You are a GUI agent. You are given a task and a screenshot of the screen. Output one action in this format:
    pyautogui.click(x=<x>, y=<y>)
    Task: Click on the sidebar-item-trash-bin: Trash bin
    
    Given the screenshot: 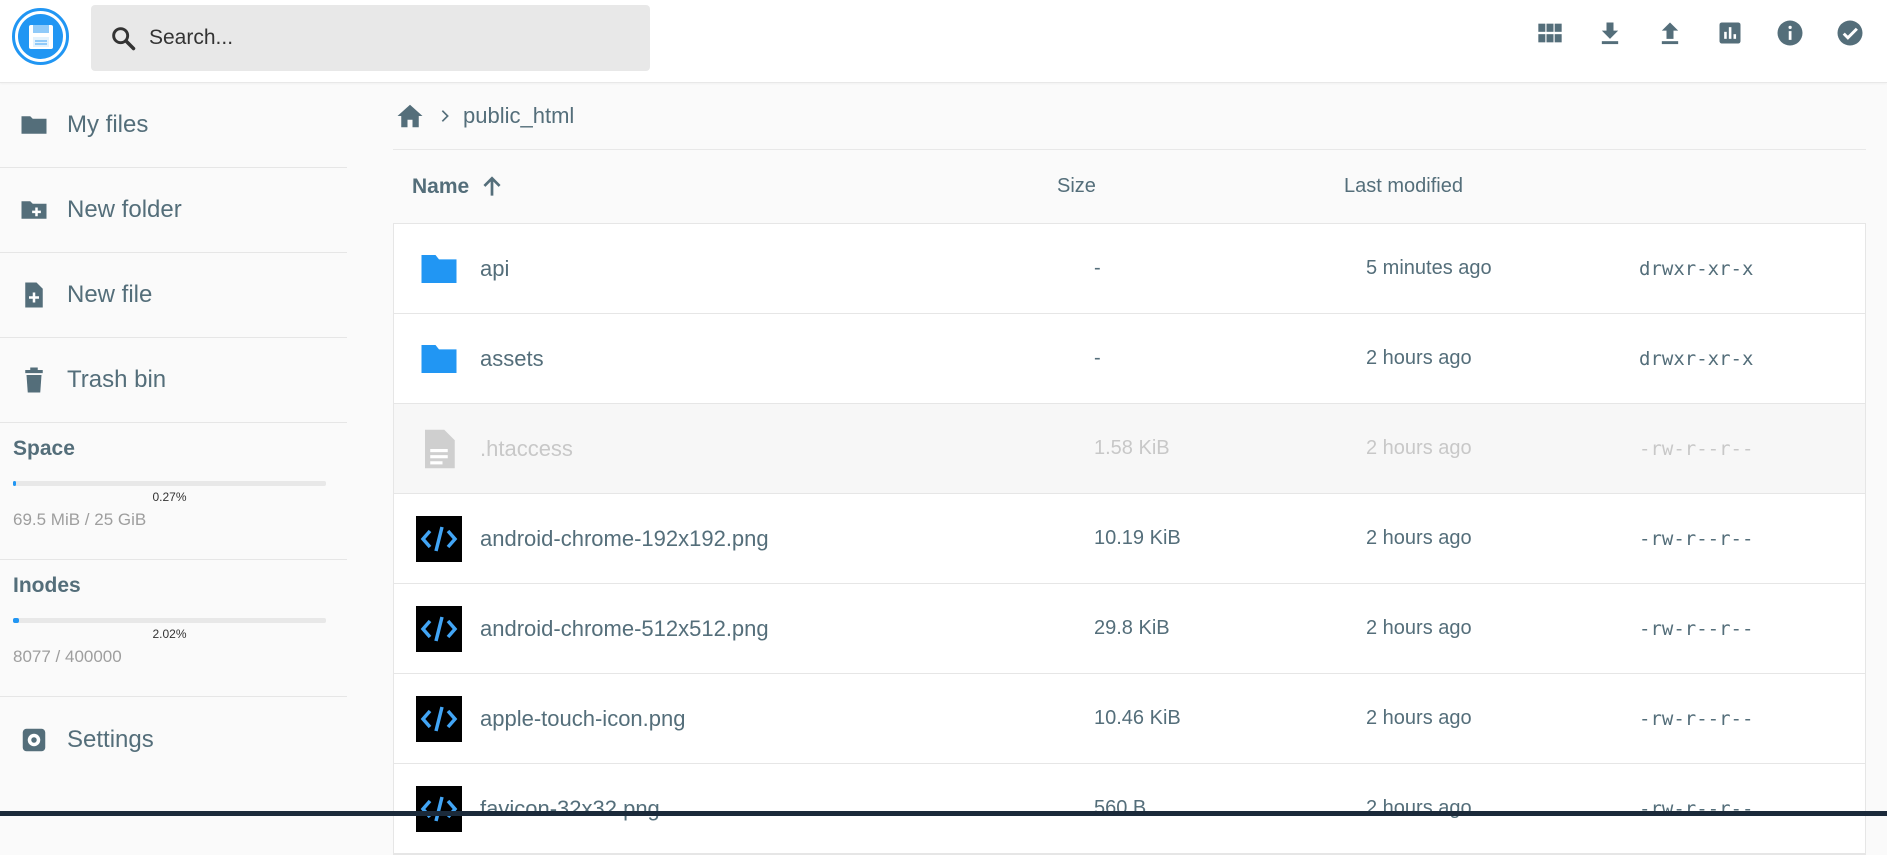 What is the action you would take?
    pyautogui.click(x=173, y=380)
    